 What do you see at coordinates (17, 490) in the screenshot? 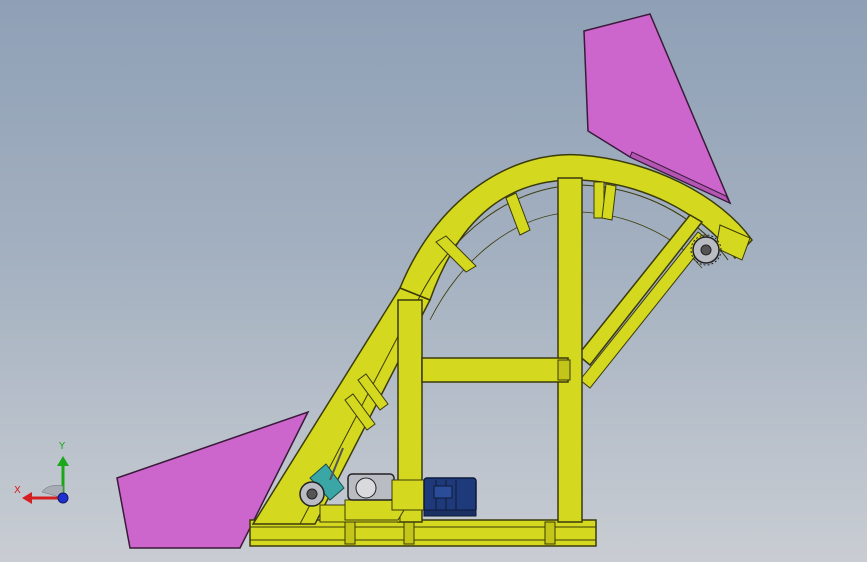
I see `x-axis-label: X` at bounding box center [17, 490].